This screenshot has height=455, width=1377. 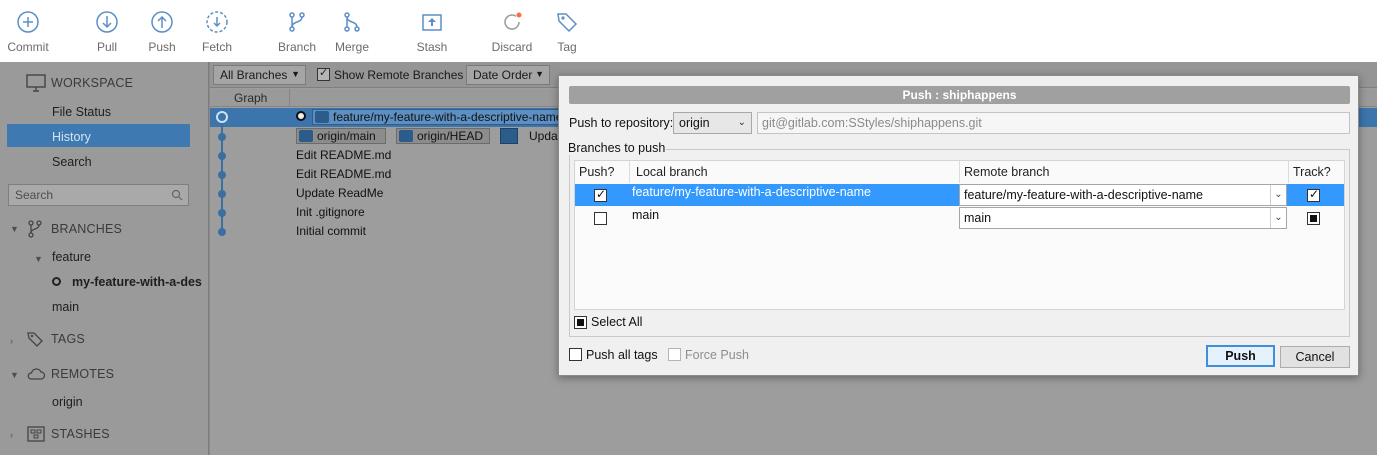 I want to click on column-divider, so click(x=289, y=98).